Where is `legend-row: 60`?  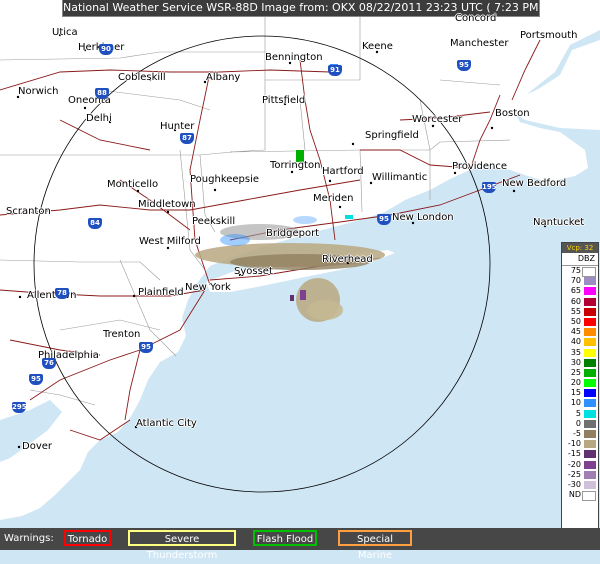
legend-row: 60 is located at coordinates (580, 302).